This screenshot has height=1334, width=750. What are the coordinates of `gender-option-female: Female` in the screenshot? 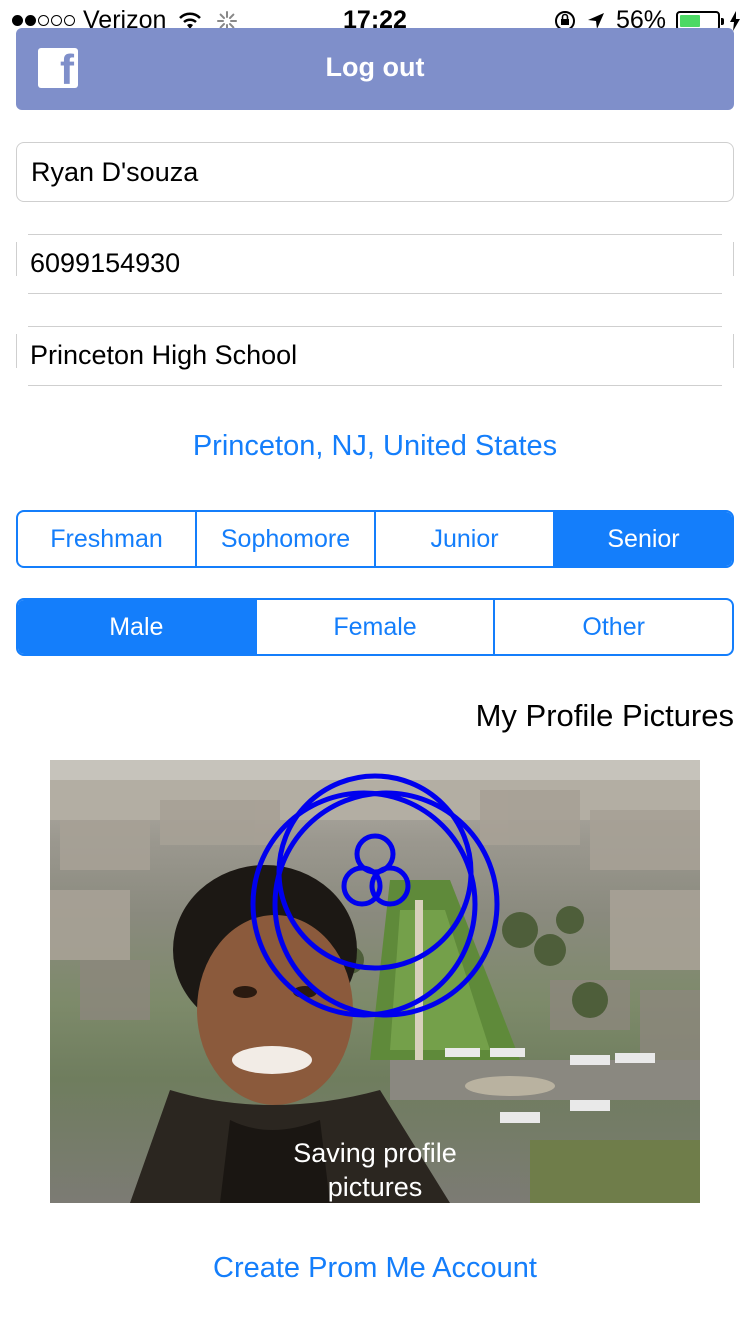 It's located at (374, 627).